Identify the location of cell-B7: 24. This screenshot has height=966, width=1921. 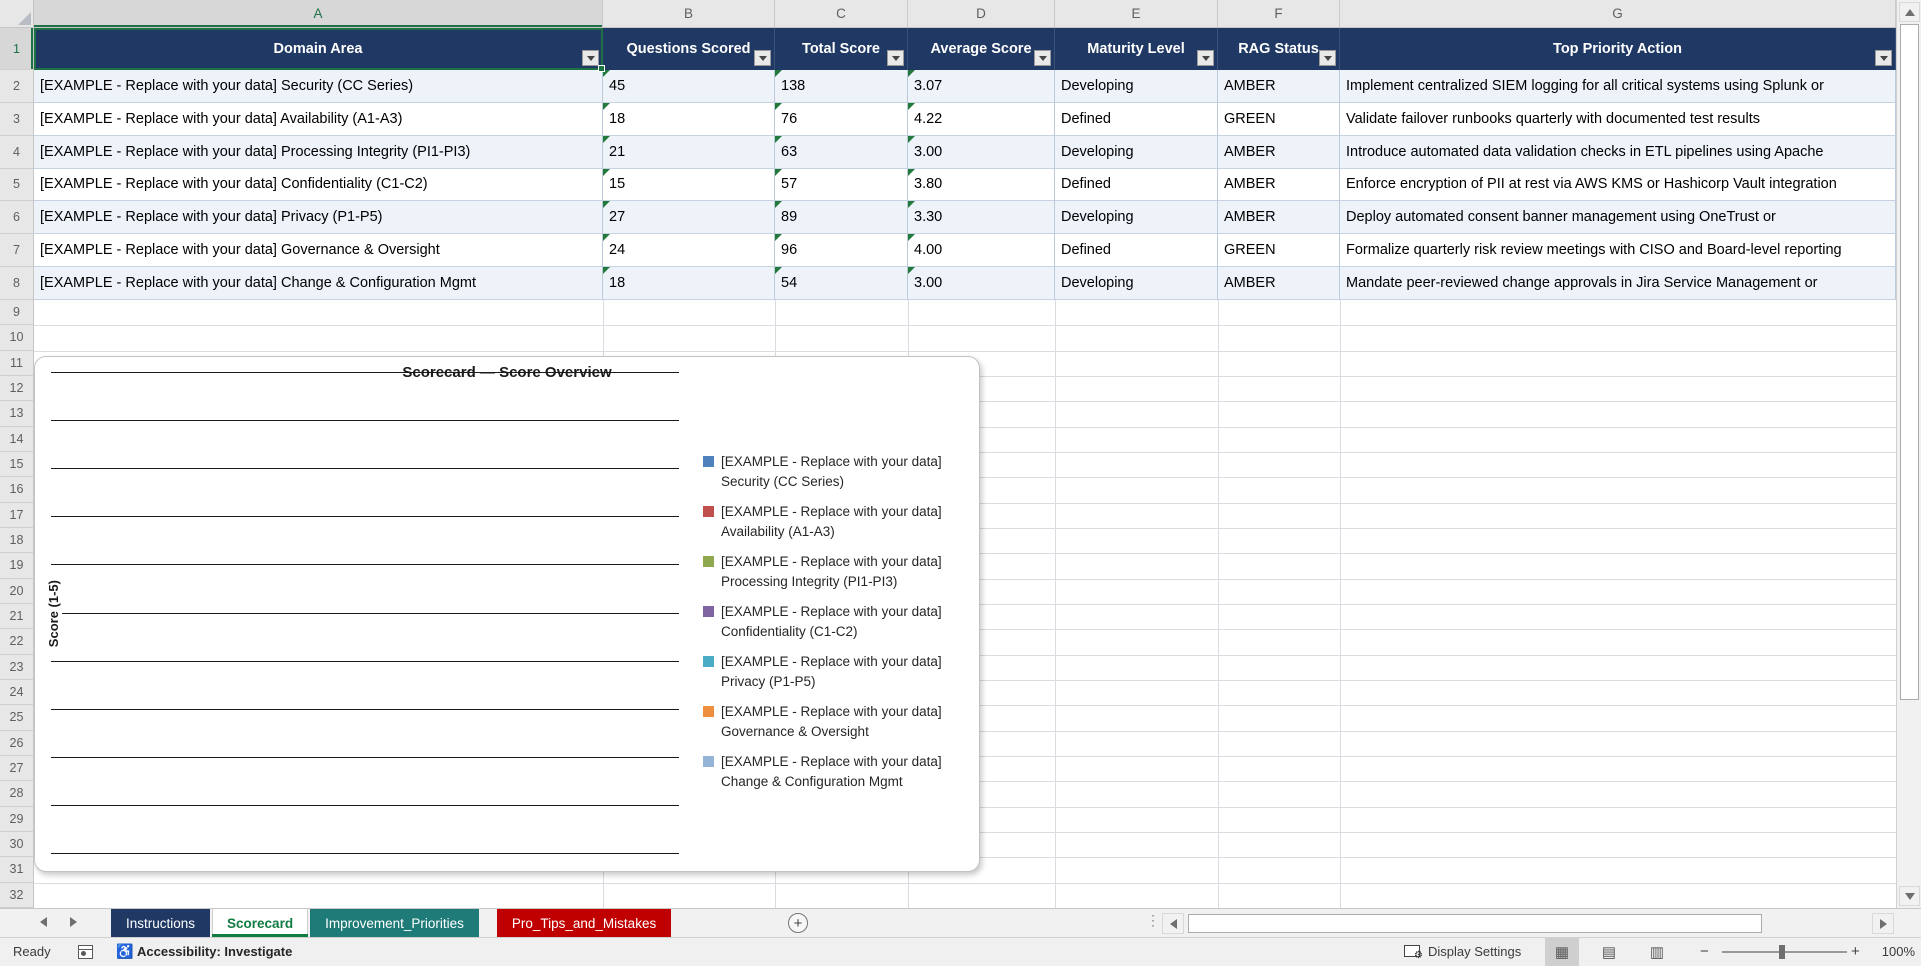
(689, 251).